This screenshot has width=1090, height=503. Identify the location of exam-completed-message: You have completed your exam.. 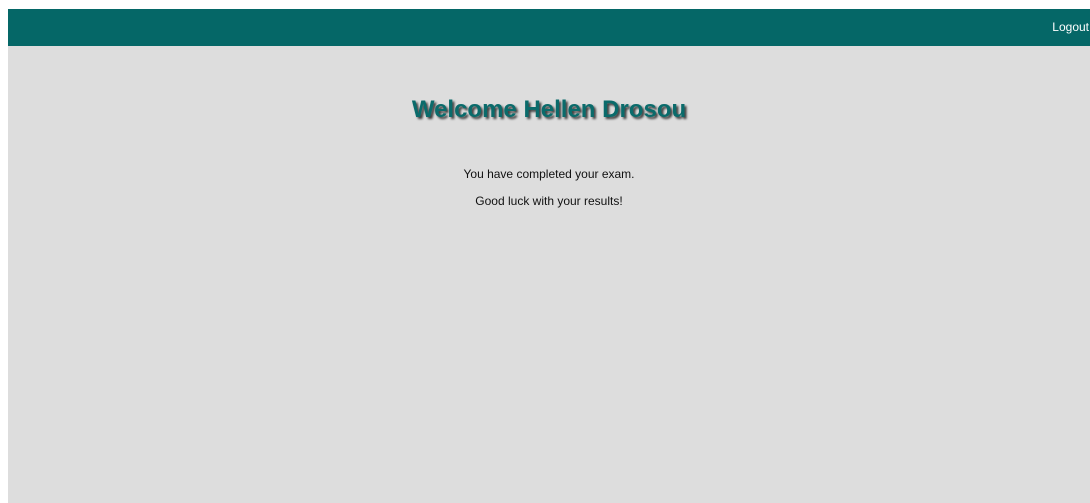
(549, 174).